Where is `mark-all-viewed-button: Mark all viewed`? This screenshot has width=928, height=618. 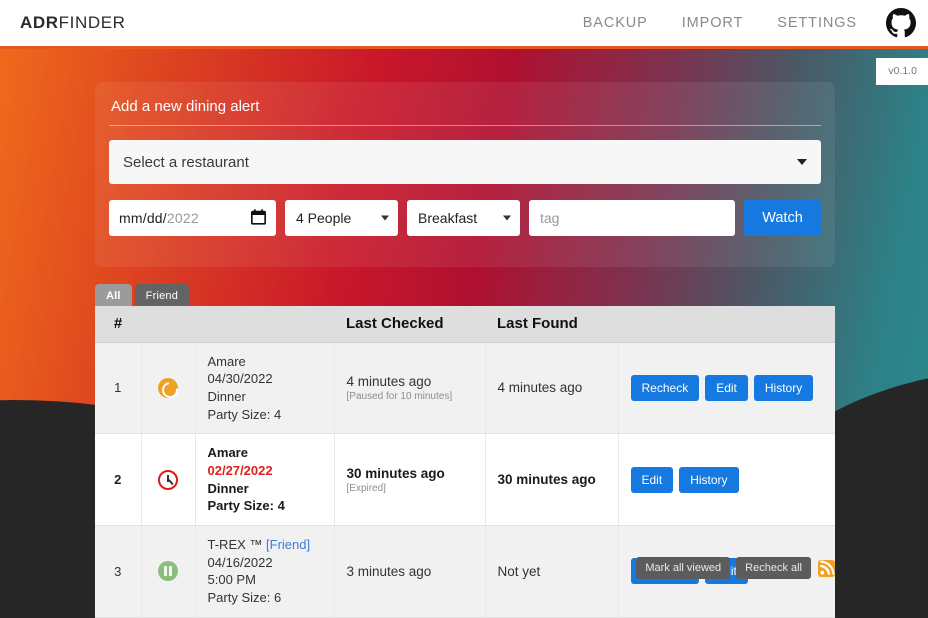
mark-all-viewed-button: Mark all viewed is located at coordinates (683, 568).